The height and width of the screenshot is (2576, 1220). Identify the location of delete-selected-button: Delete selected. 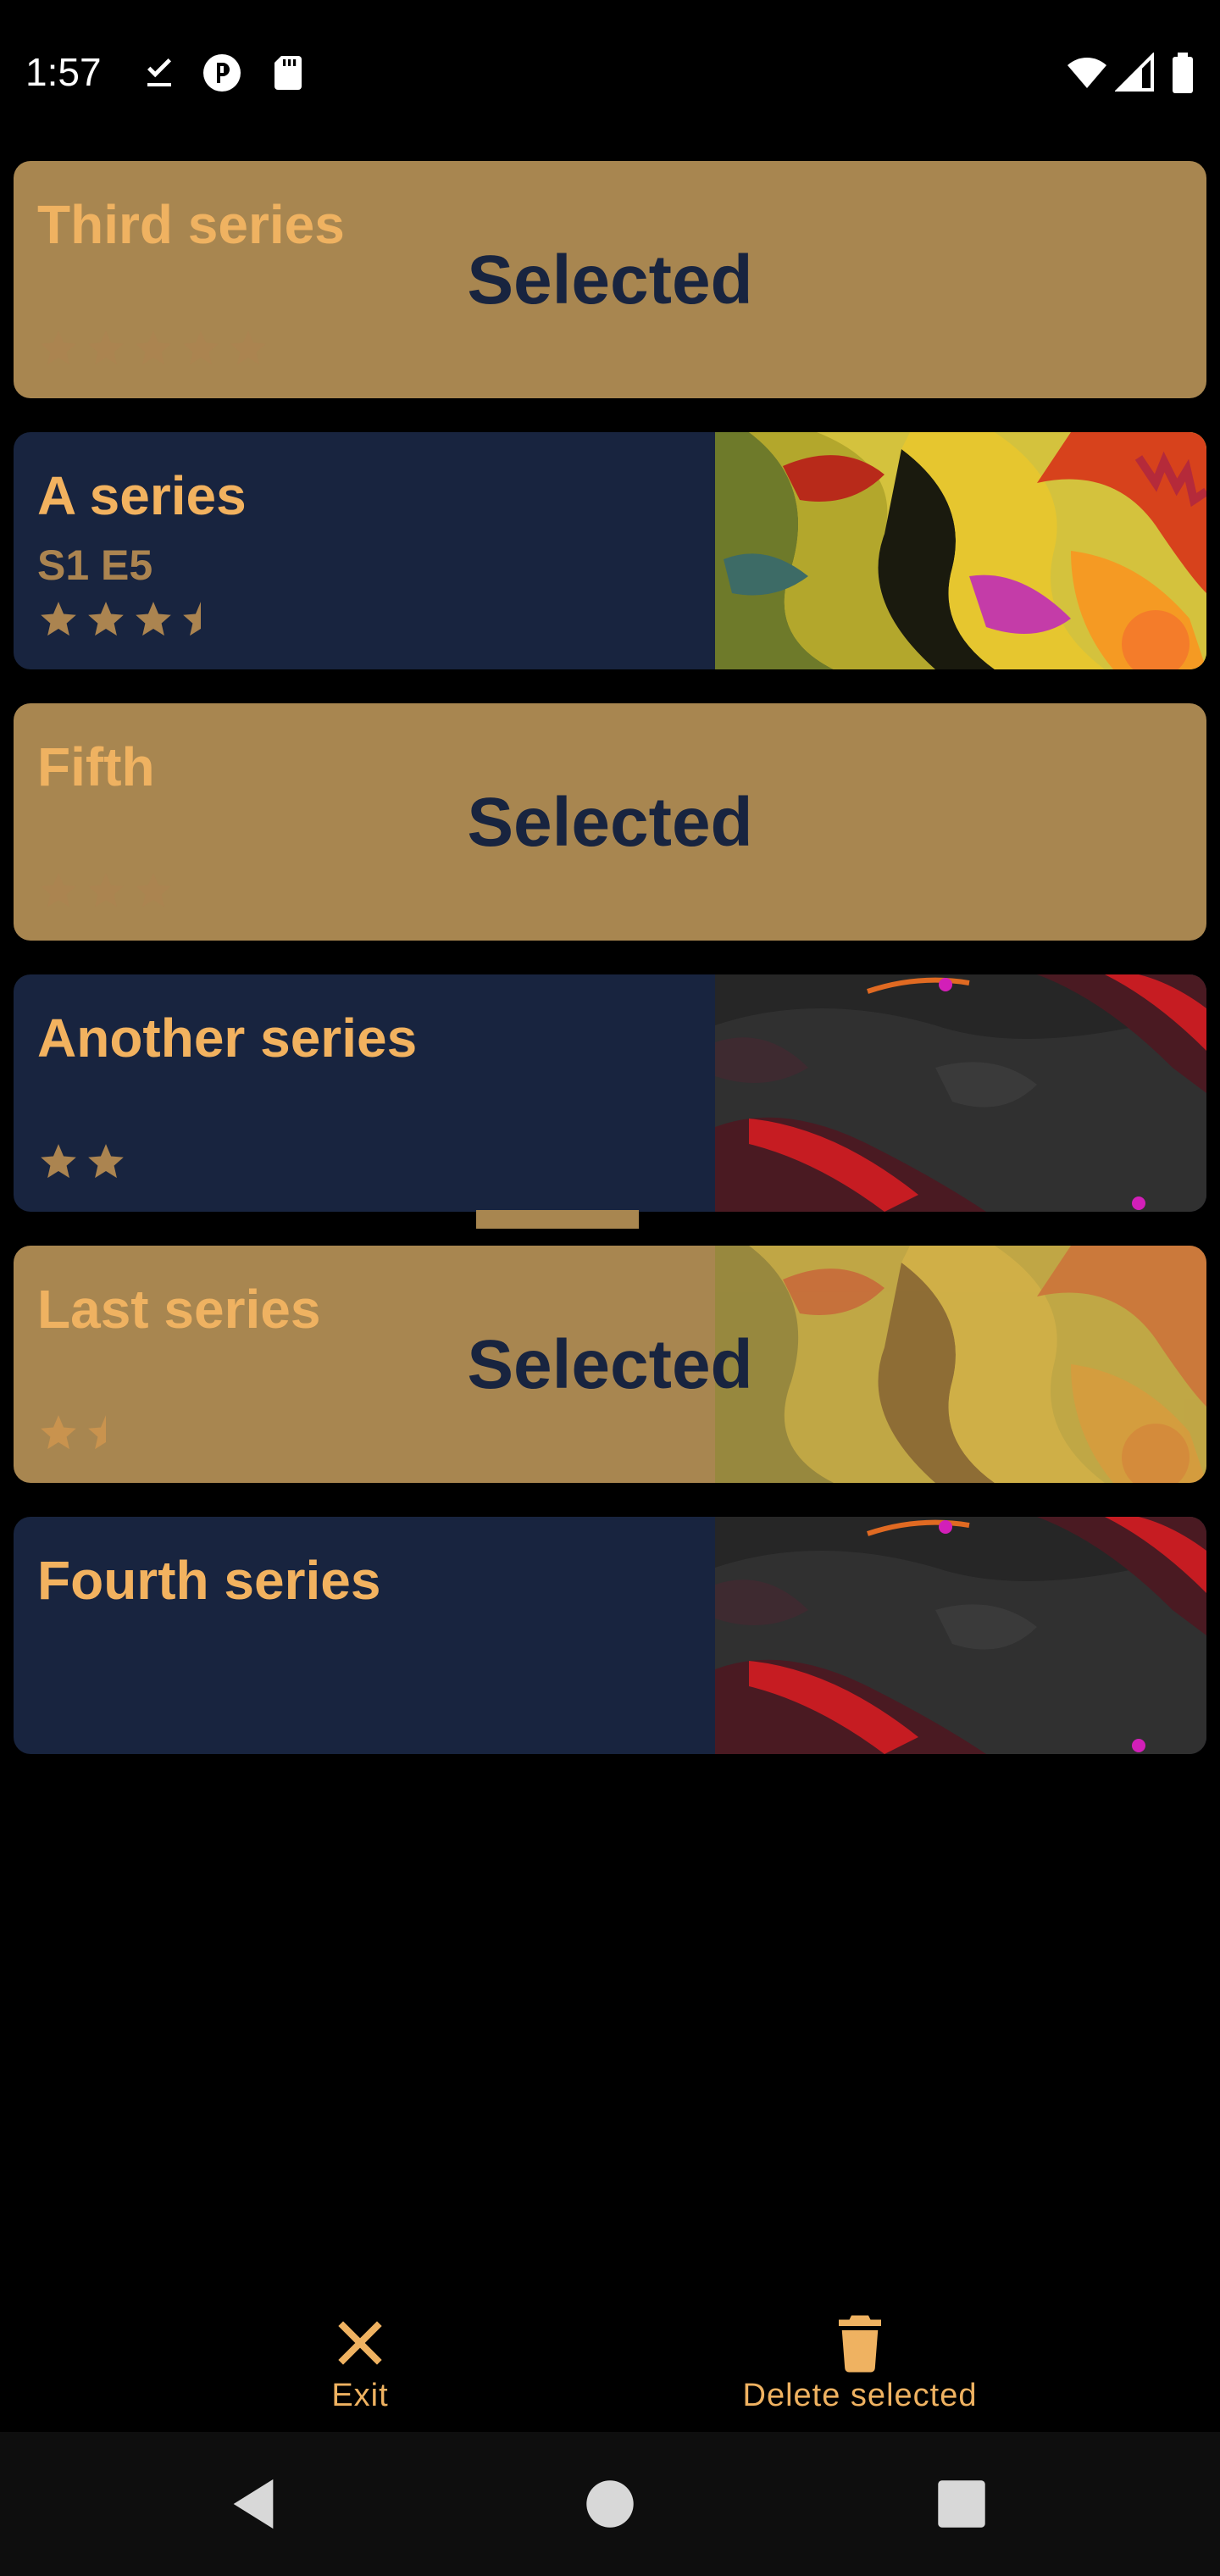
(860, 2360).